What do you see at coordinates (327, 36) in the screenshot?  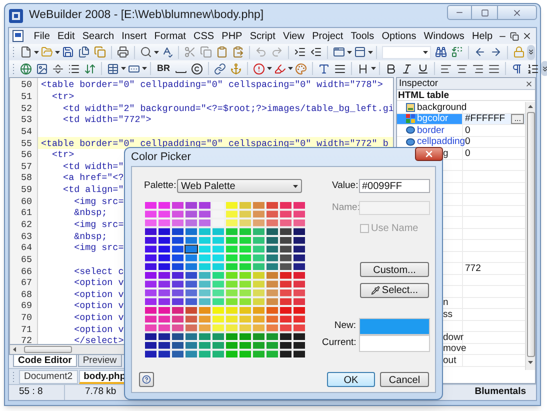 I see `menu-item: Project` at bounding box center [327, 36].